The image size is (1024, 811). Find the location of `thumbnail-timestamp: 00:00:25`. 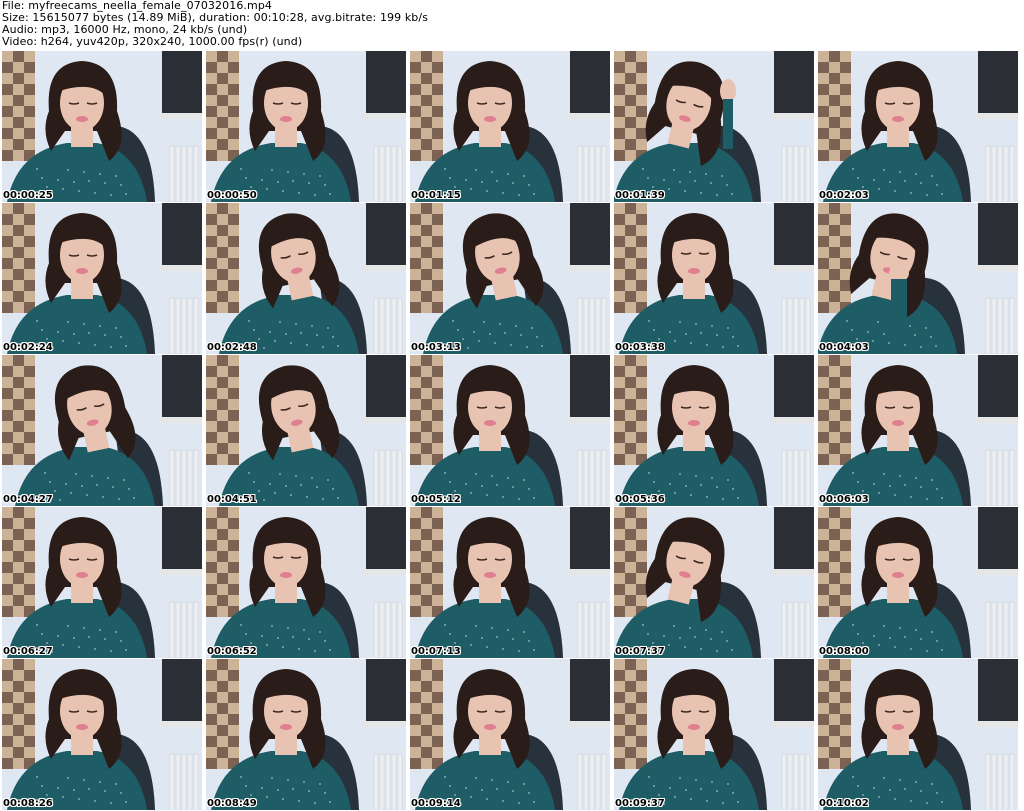

thumbnail-timestamp: 00:00:25 is located at coordinates (28, 195).